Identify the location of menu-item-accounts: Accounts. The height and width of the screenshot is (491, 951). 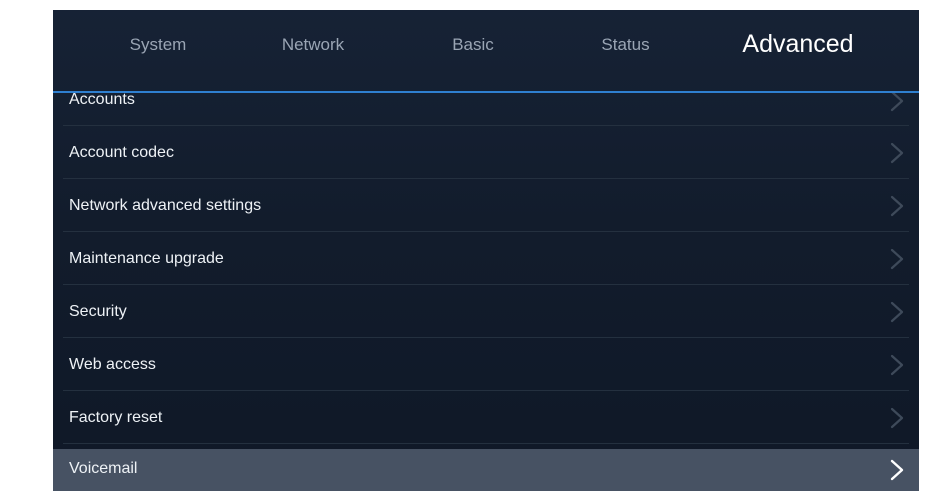
(486, 109).